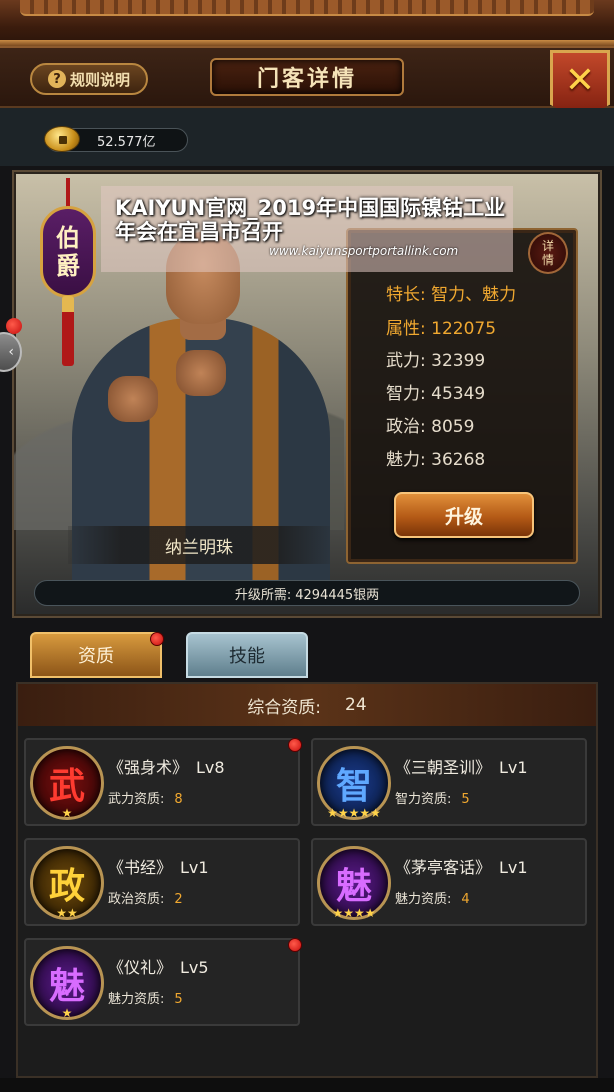 Image resolution: width=614 pixels, height=1092 pixels. I want to click on rank-string, so click(68, 193).